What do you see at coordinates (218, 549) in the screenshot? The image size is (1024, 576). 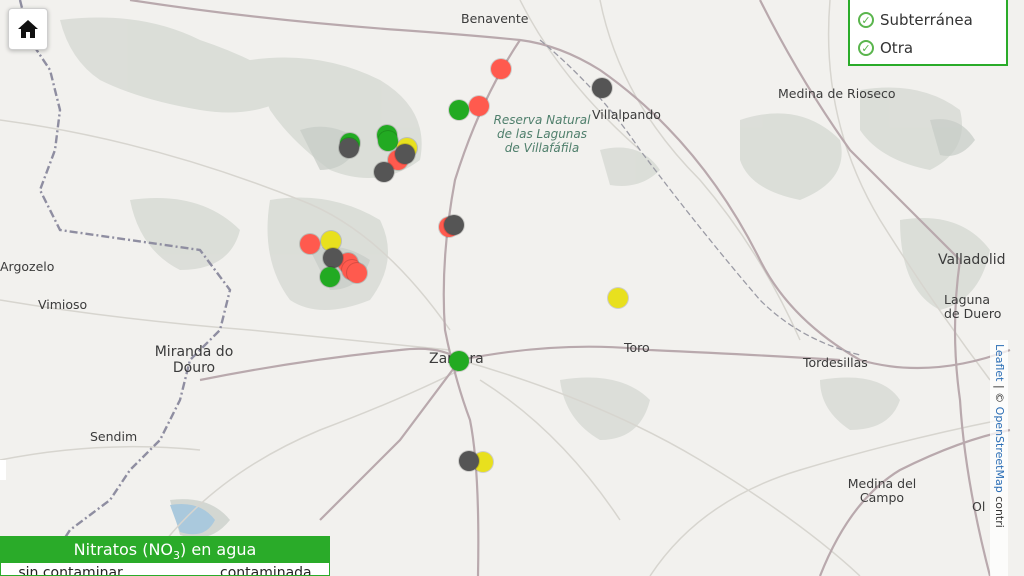 I see `nitrate-title-suffix: ) en agua` at bounding box center [218, 549].